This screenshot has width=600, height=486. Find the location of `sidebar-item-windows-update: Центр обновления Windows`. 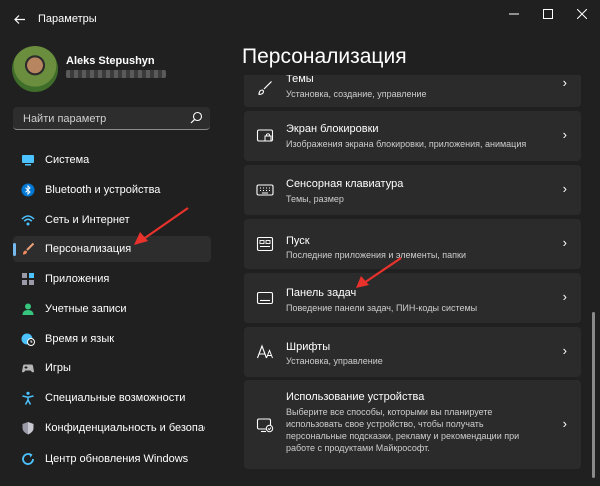

sidebar-item-windows-update: Центр обновления Windows is located at coordinates (112, 459).